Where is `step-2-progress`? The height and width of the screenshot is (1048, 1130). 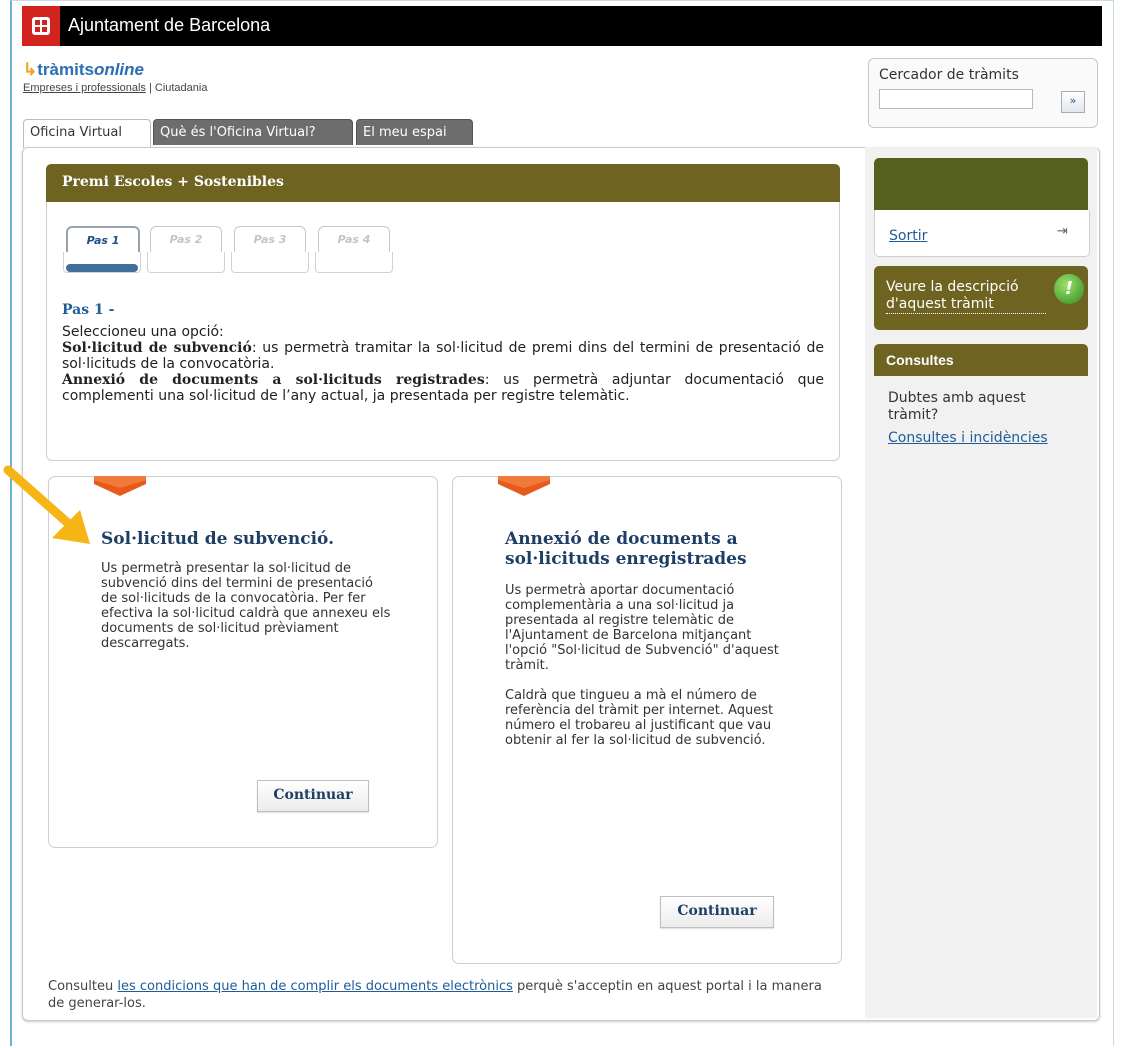 step-2-progress is located at coordinates (186, 262).